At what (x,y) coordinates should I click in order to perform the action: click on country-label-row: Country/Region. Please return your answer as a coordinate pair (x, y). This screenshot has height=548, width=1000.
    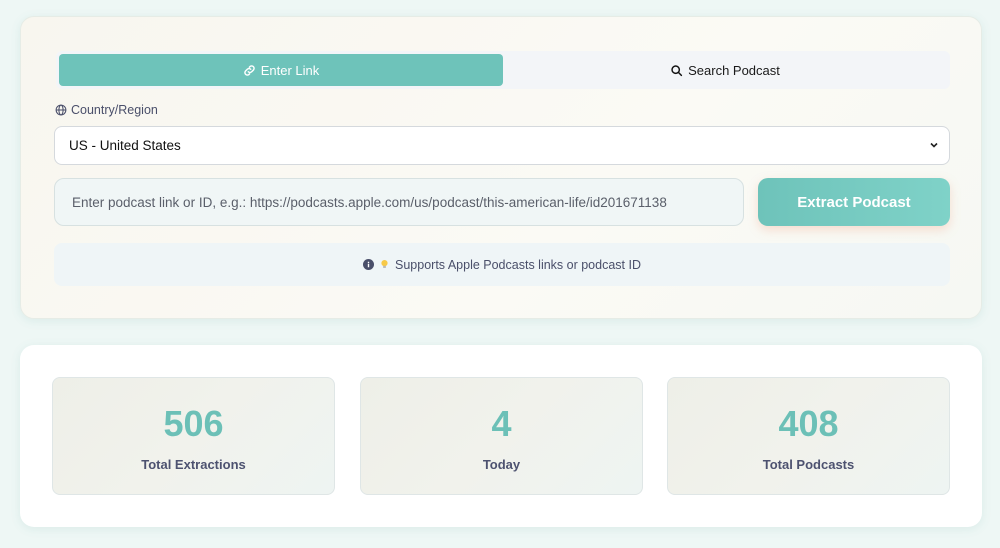
    Looking at the image, I should click on (106, 110).